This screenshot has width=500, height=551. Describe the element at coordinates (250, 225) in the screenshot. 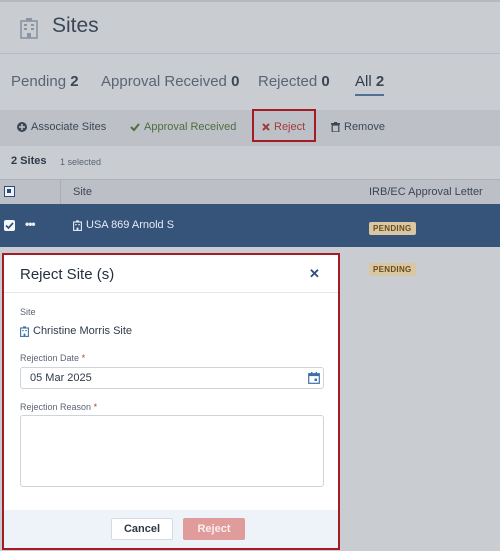

I see `table-row: ••• USA 869 Arnold S PENDING` at that location.